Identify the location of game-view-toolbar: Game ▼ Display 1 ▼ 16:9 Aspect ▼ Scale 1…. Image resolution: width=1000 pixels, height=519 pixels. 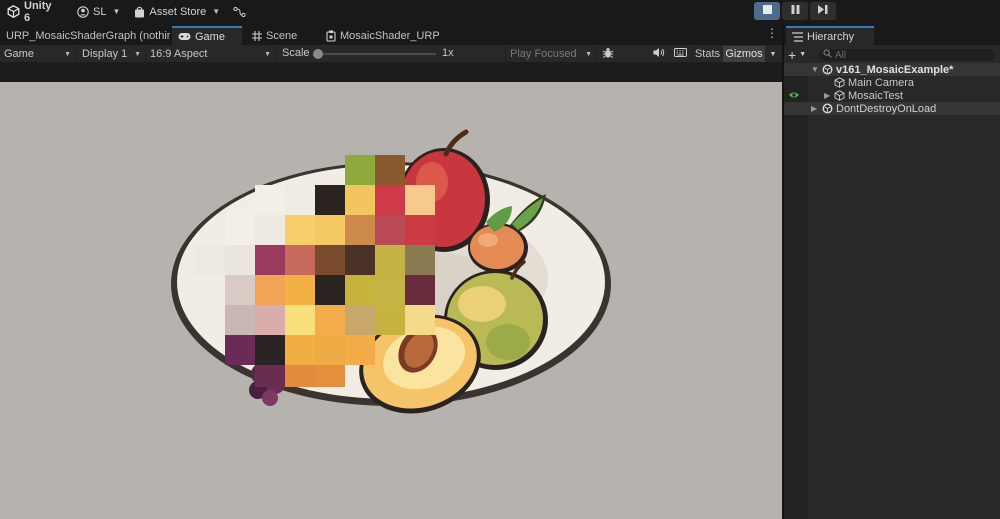
(391, 54).